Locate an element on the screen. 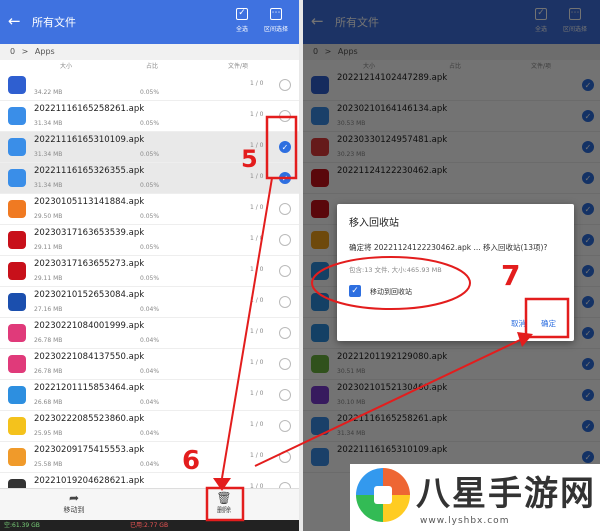 The image size is (600, 531). checkbox-option-ellipse is located at coordinates (391, 283).